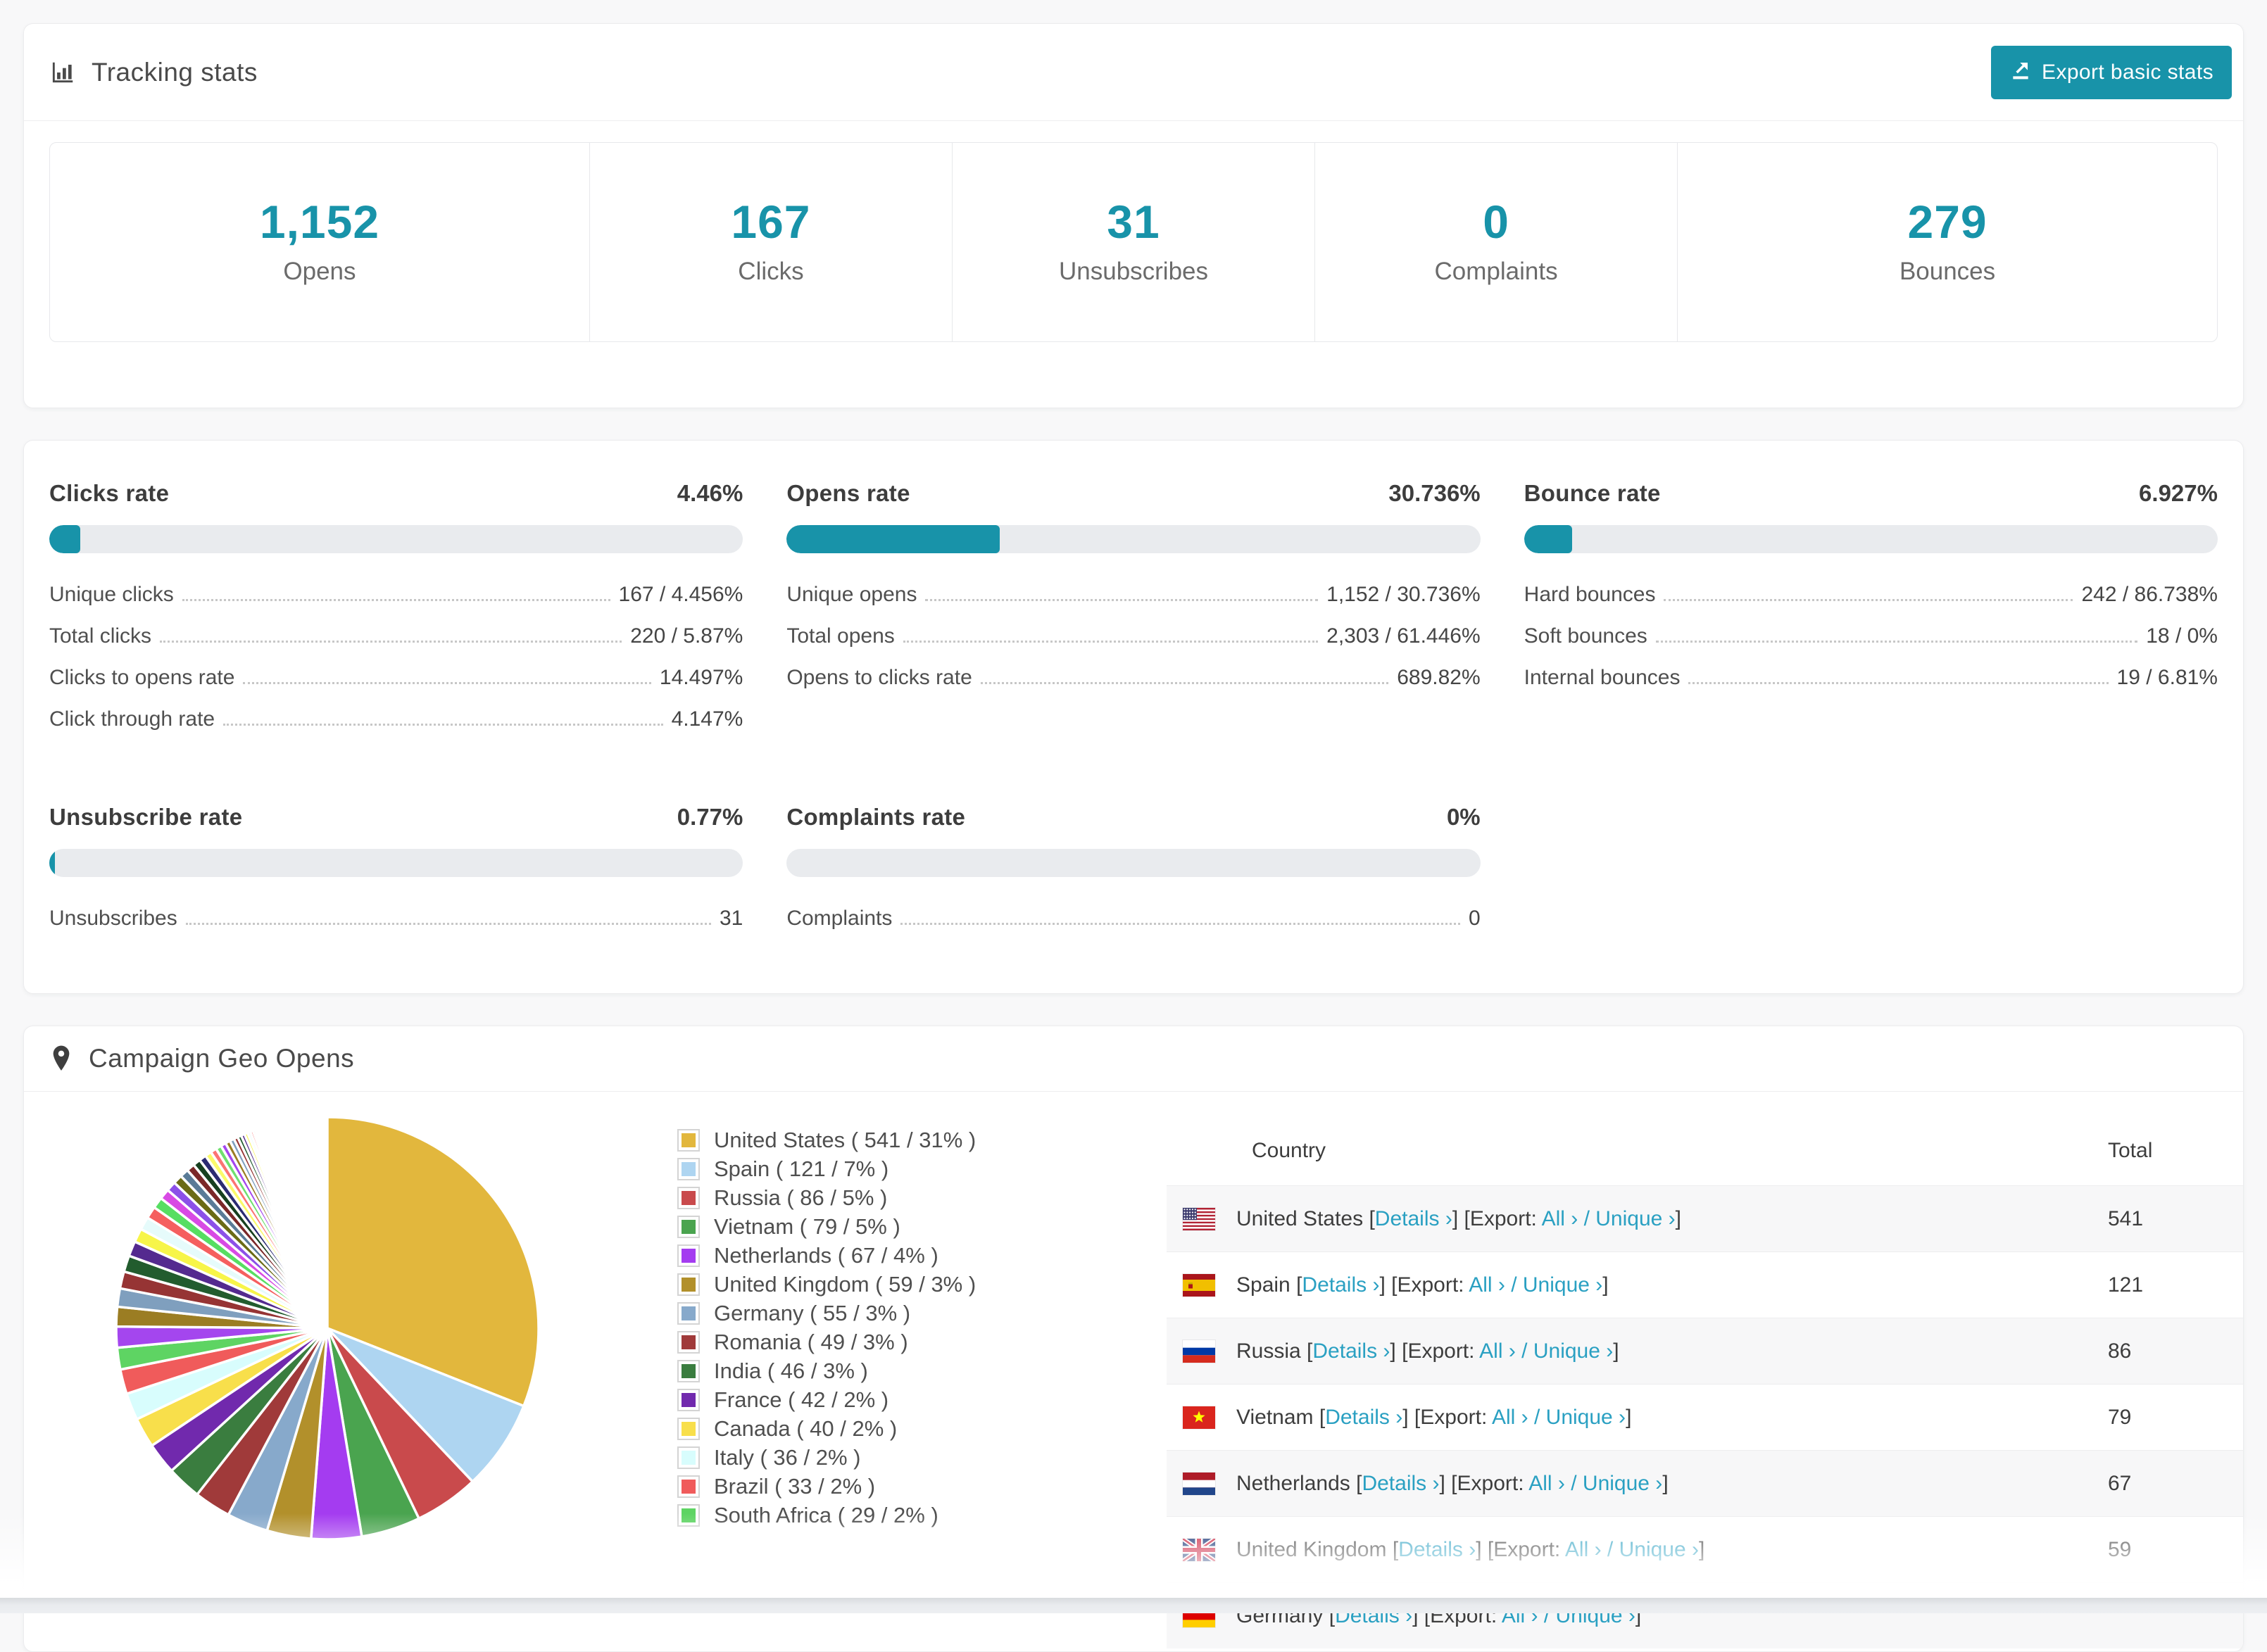 The image size is (2267, 1652). I want to click on country-name: Spain, so click(1263, 1285).